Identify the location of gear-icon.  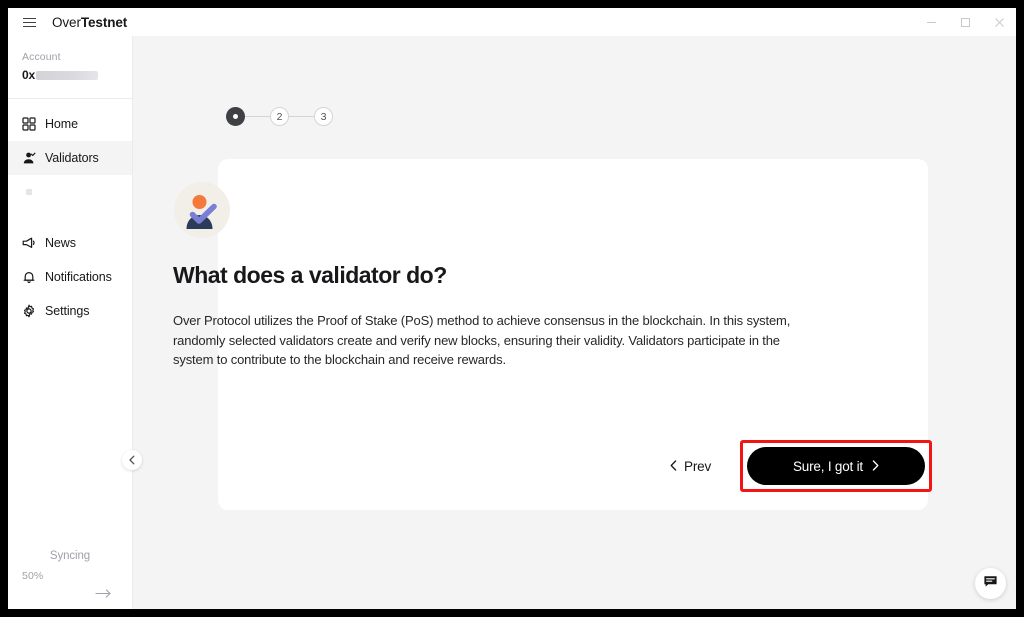
(28, 311).